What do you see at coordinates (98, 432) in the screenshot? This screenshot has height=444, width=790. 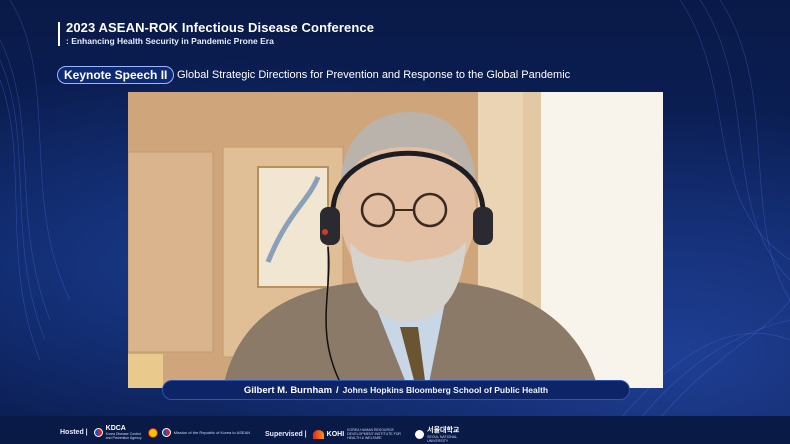 I see `kdca-logo-icon` at bounding box center [98, 432].